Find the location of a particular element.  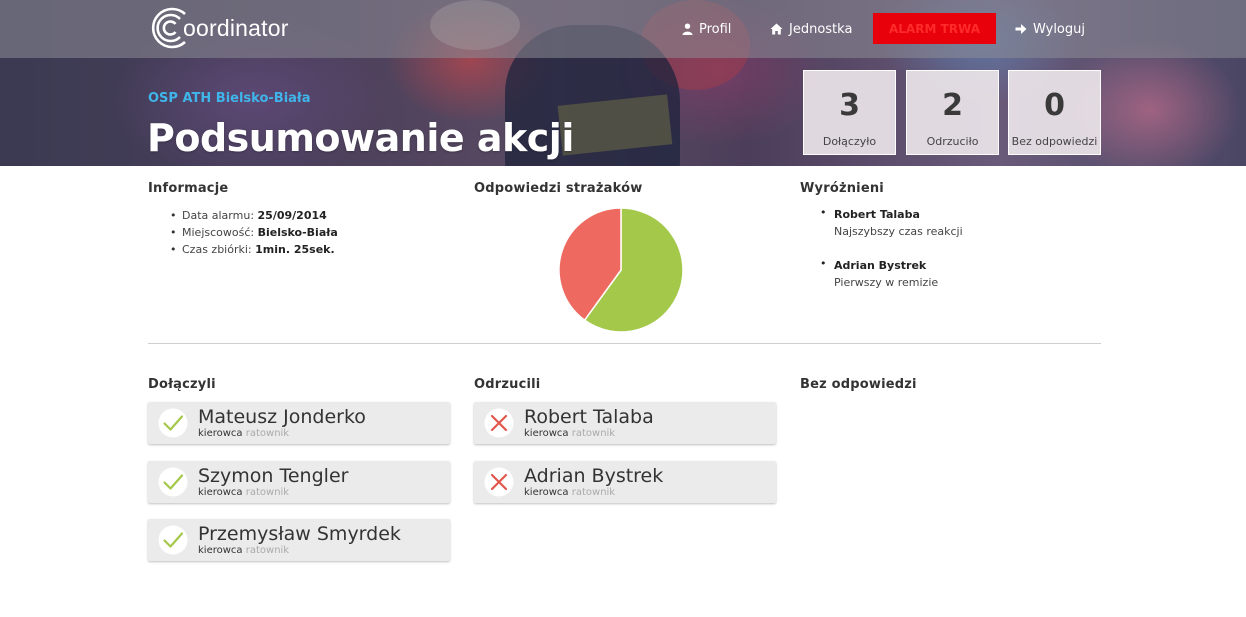

info-section-title: Informacje is located at coordinates (188, 188).